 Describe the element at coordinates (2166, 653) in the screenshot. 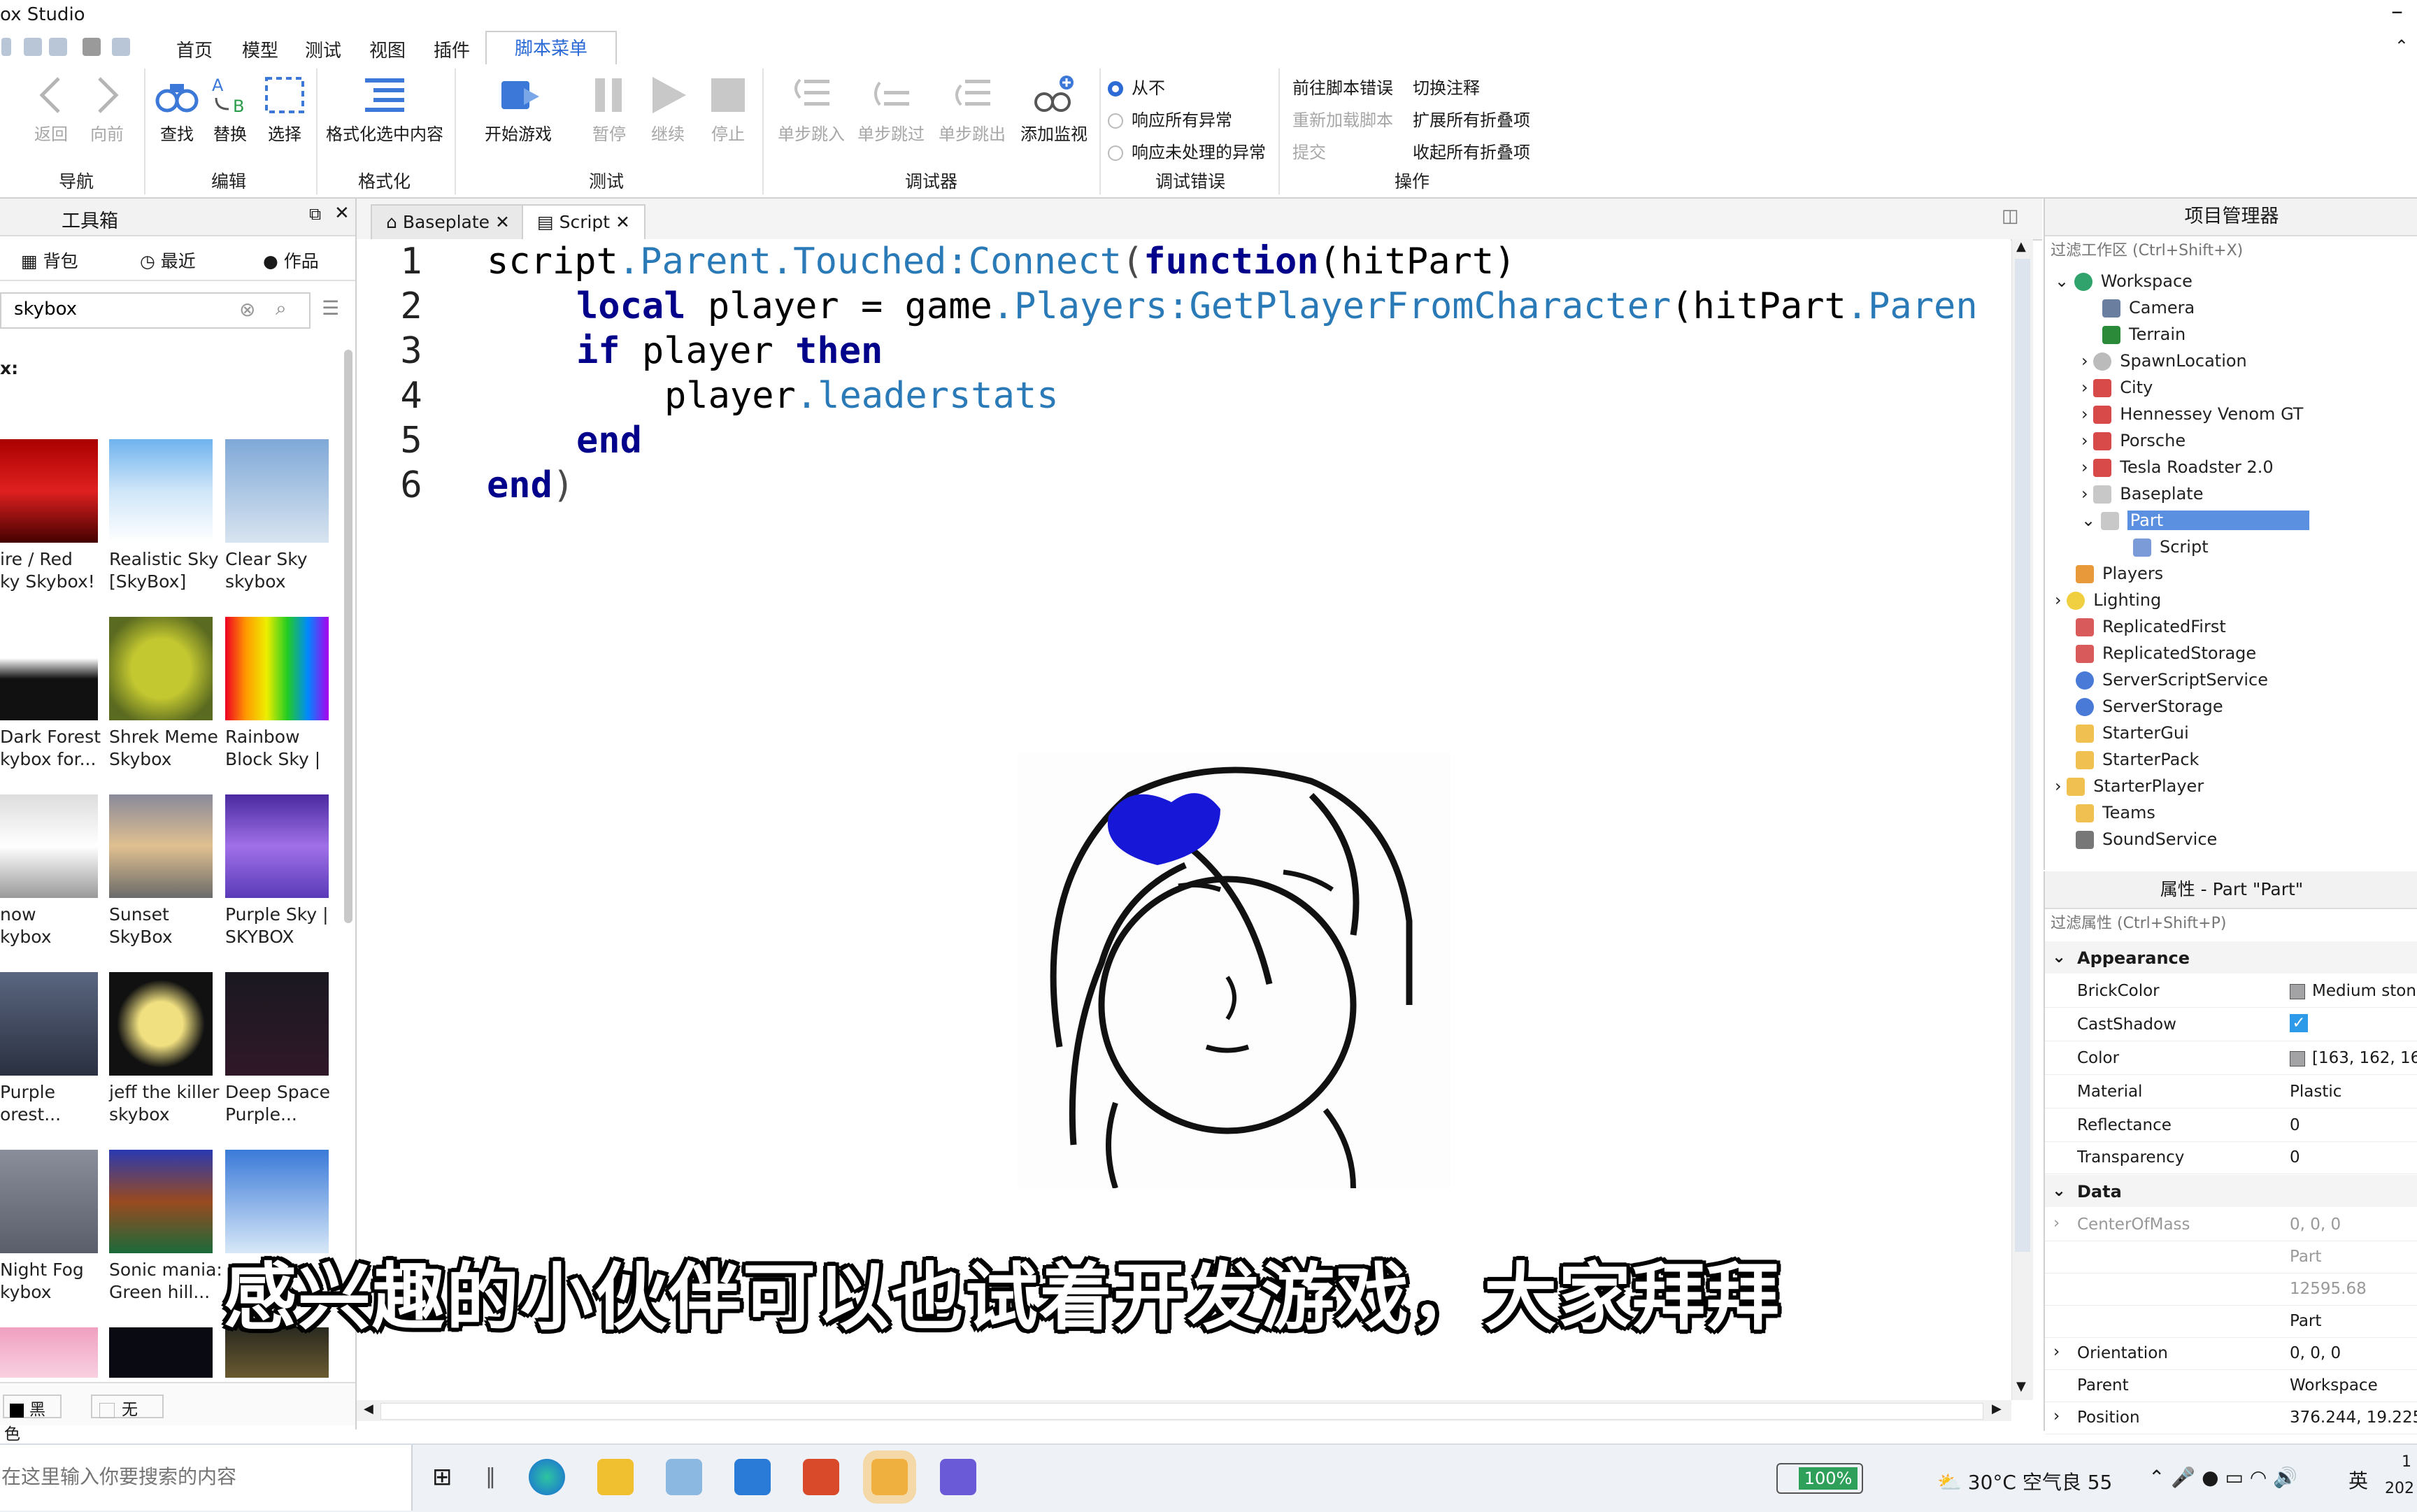

I see `tree-item-replicatedstorage: ReplicatedStorage` at that location.